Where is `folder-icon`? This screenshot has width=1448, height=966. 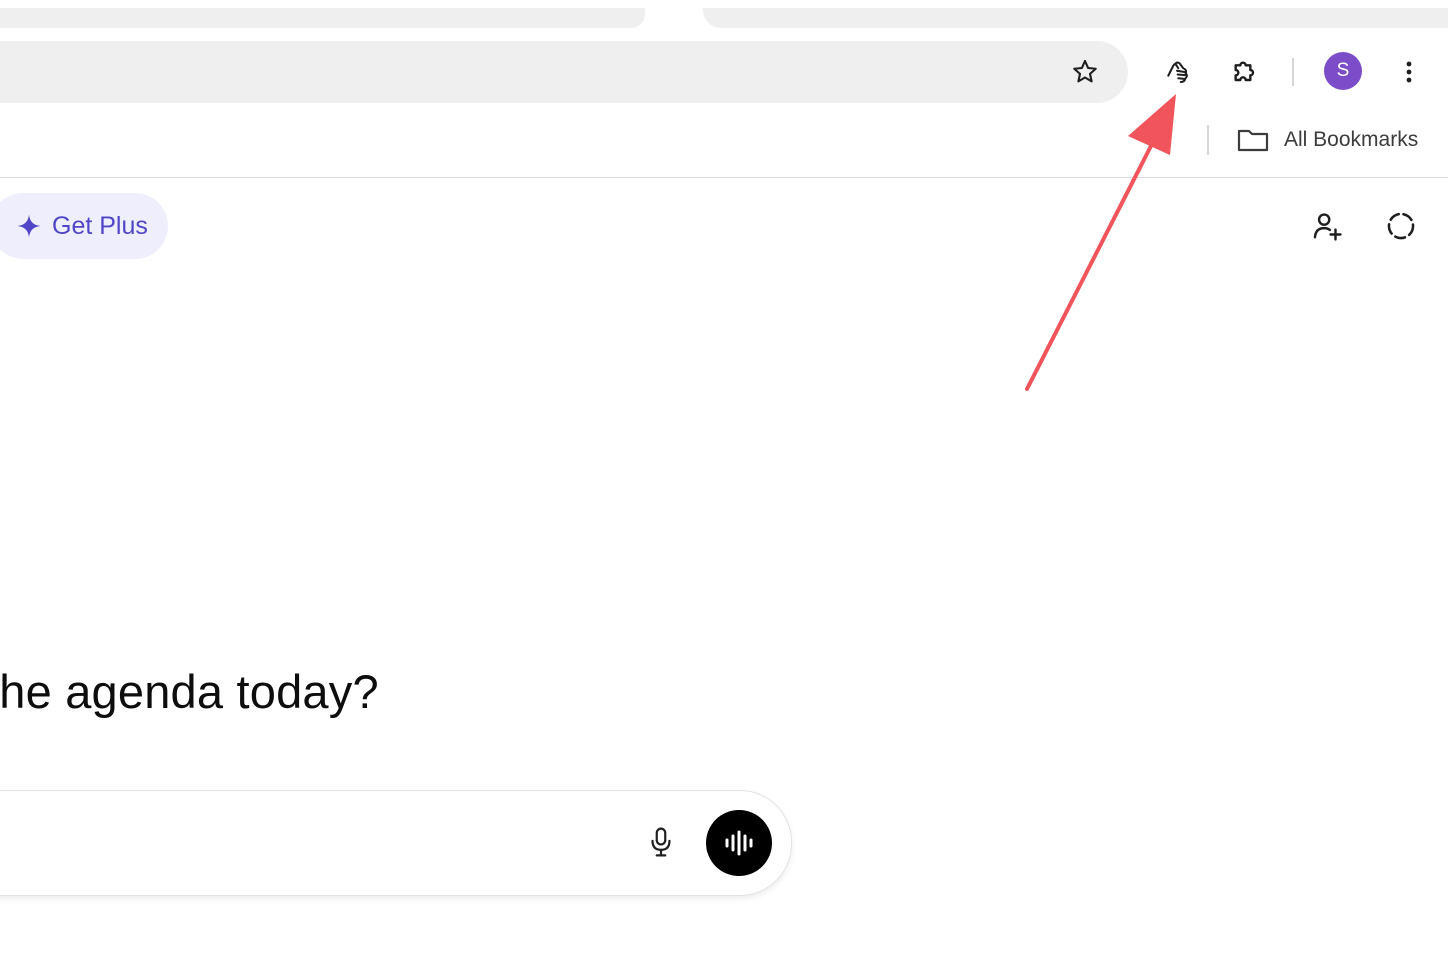 folder-icon is located at coordinates (1253, 140).